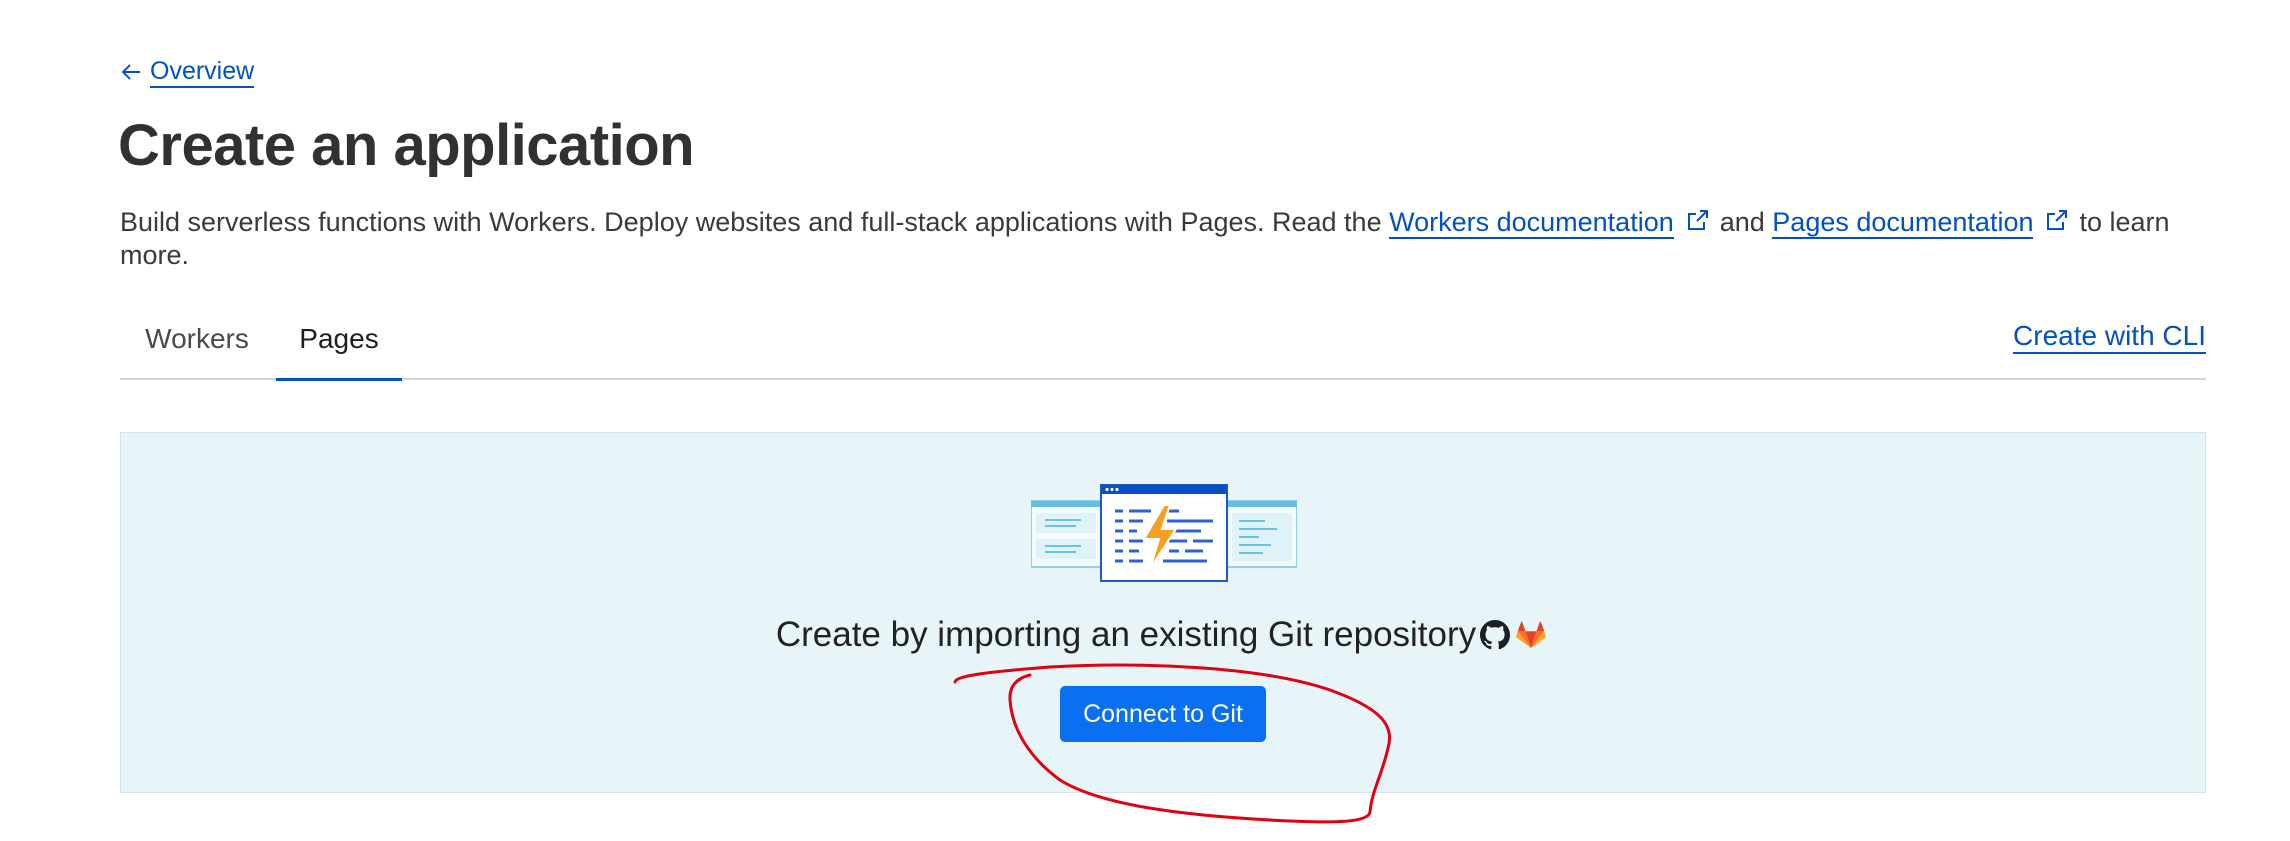  Describe the element at coordinates (197, 346) in the screenshot. I see `tab-workers: Workers` at that location.